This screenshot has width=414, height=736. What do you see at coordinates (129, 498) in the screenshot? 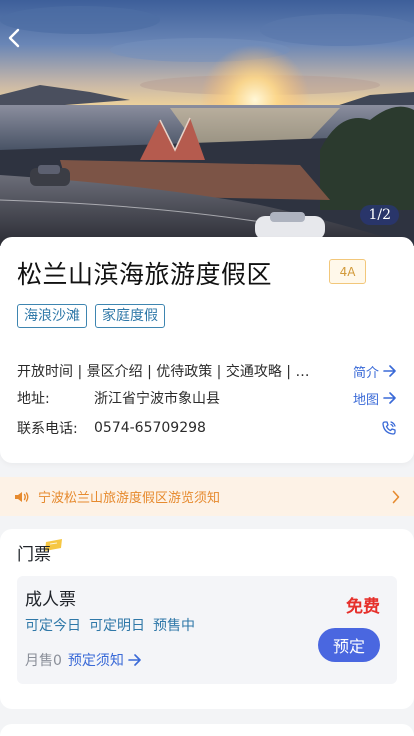
I see `notice-text: 宁波松兰山旅游度假区游览须知` at bounding box center [129, 498].